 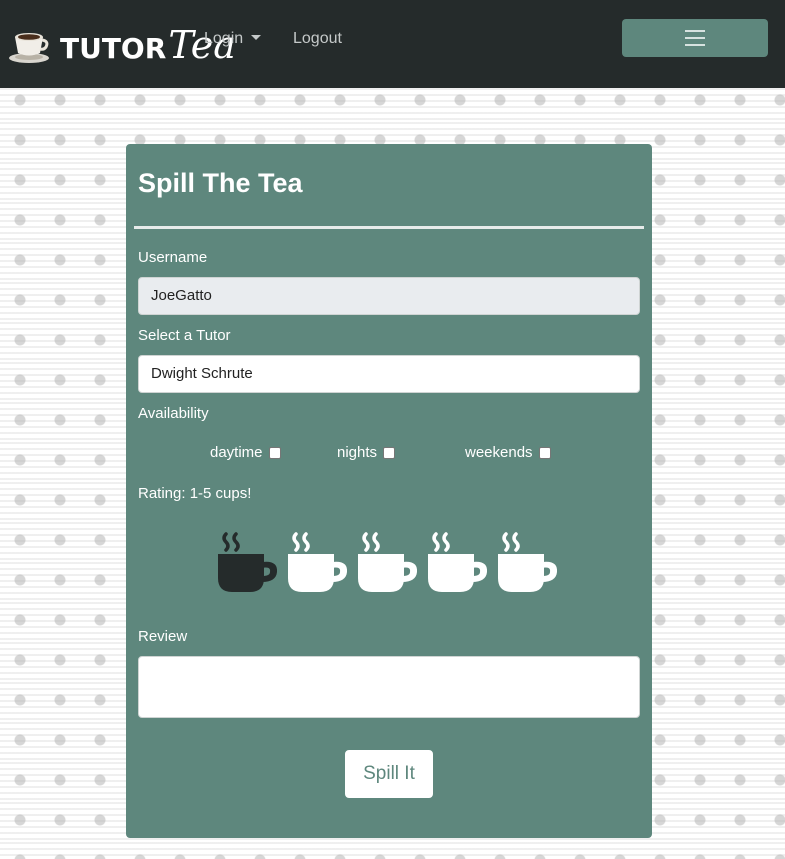 I want to click on rating-cups, so click(x=391, y=563).